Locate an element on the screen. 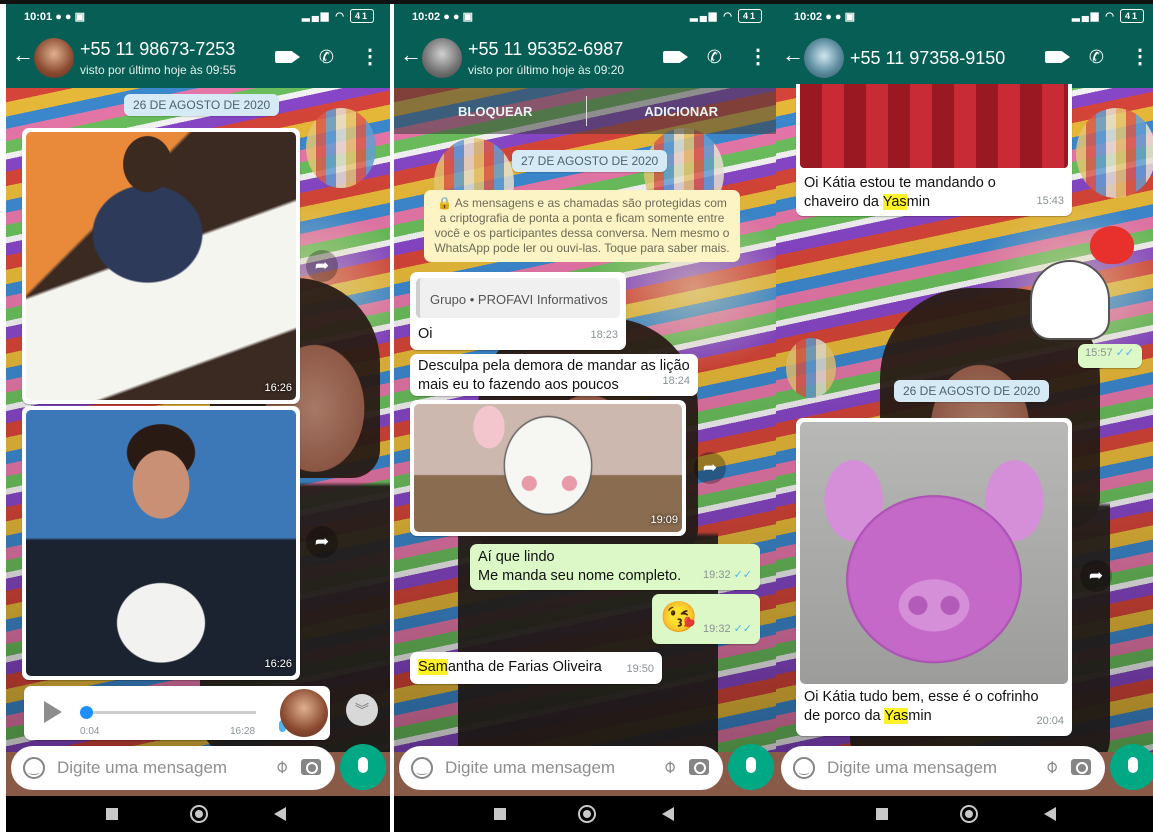 The image size is (1153, 832). chat-header: ← +55 11 97358-9150 ✆ ⋮ is located at coordinates (964, 59).